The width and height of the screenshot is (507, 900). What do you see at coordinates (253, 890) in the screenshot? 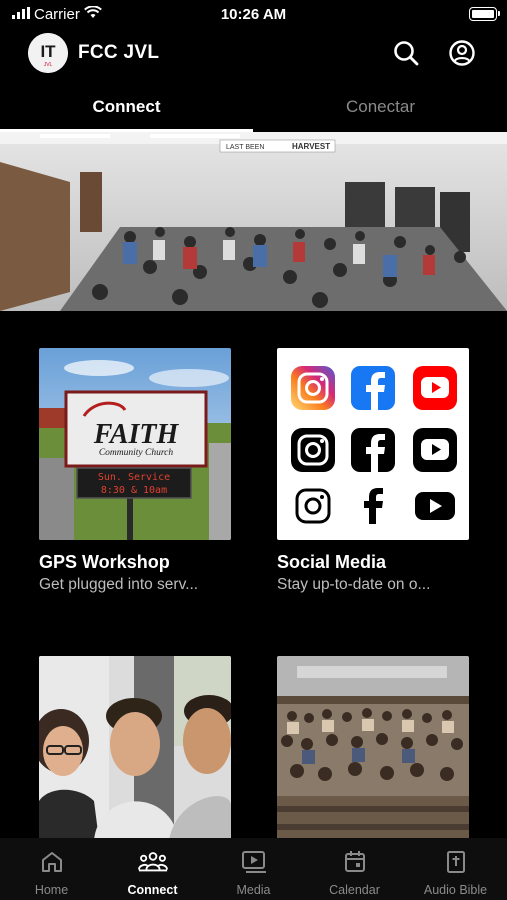
I see `nav-label-media: Media` at bounding box center [253, 890].